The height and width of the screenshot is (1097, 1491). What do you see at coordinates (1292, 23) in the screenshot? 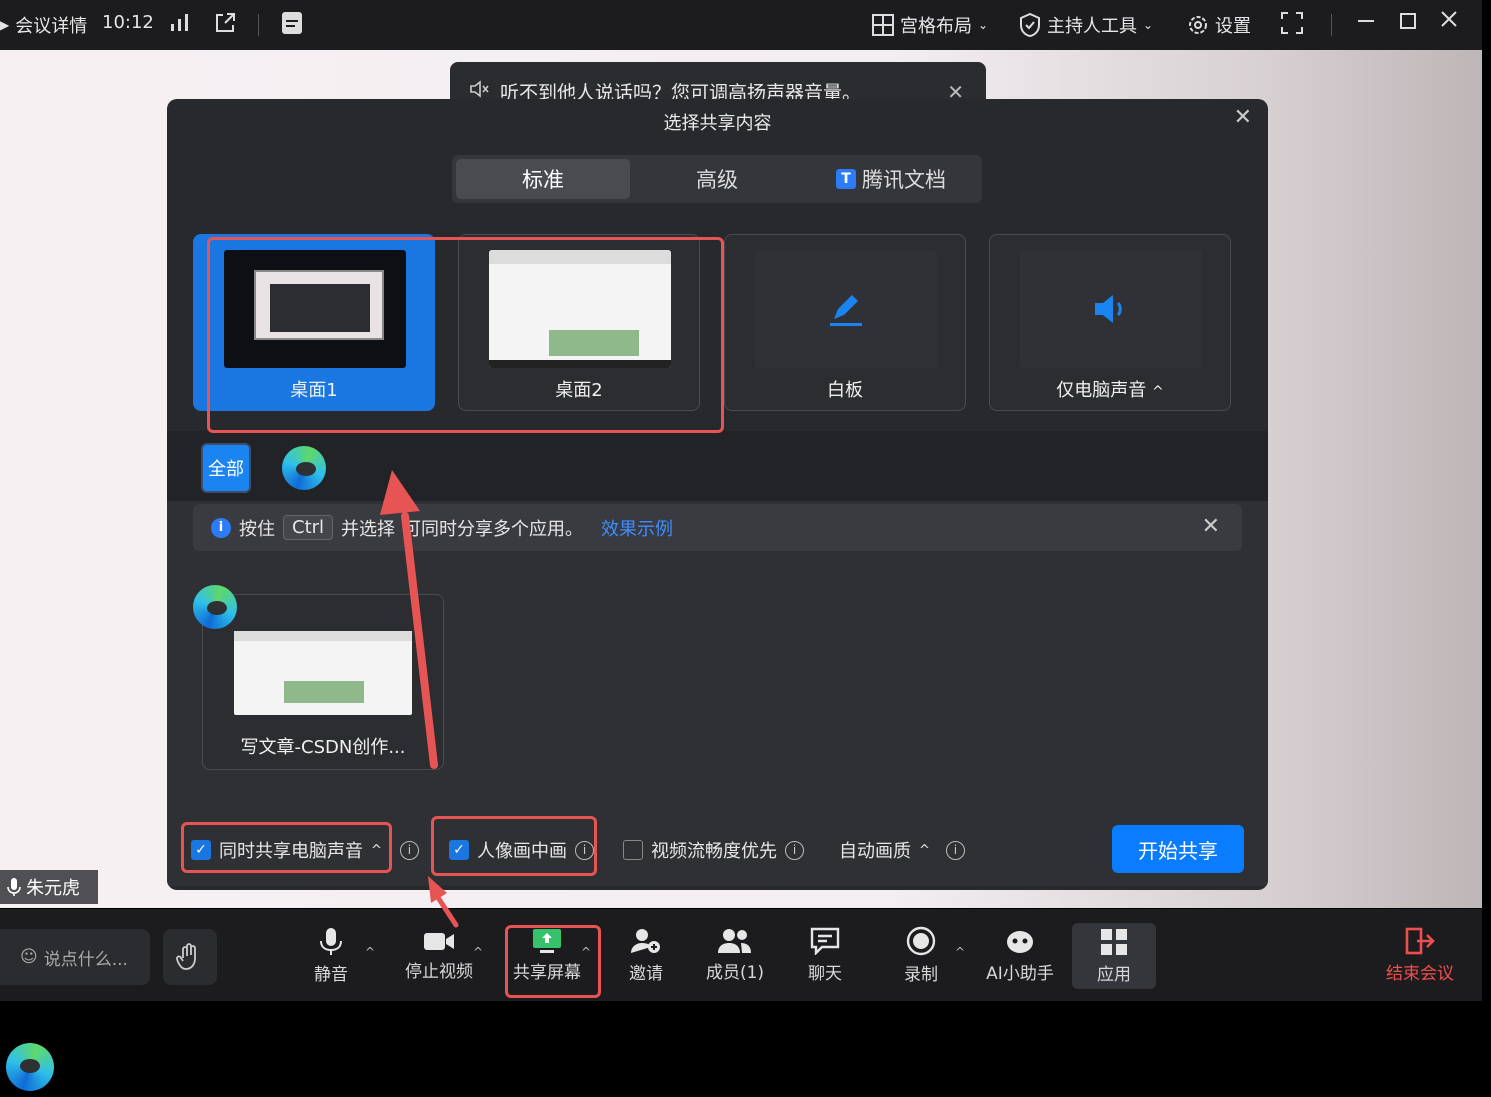
I see `fullscreen-icon` at bounding box center [1292, 23].